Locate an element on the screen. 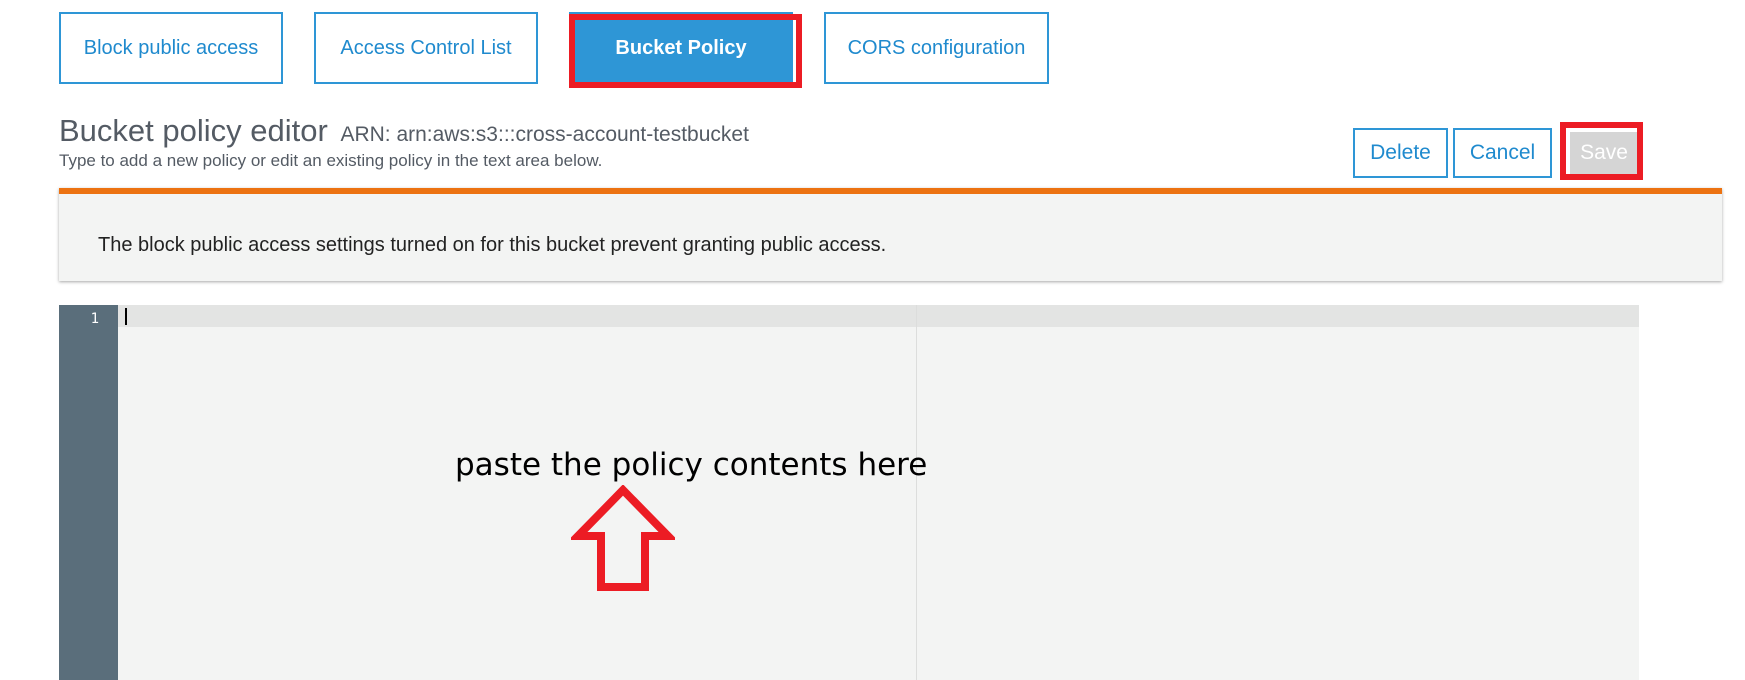  save-button-label: Save is located at coordinates (1604, 152).